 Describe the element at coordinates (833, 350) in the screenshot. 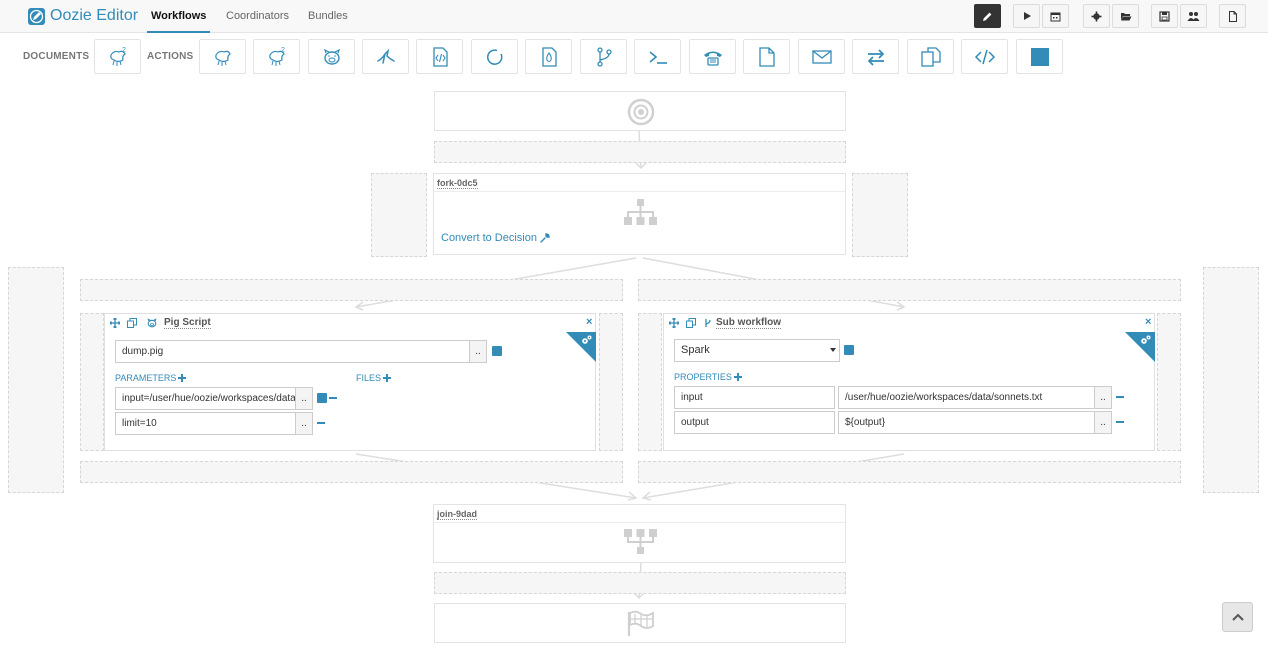

I see `chevron-down-icon` at that location.